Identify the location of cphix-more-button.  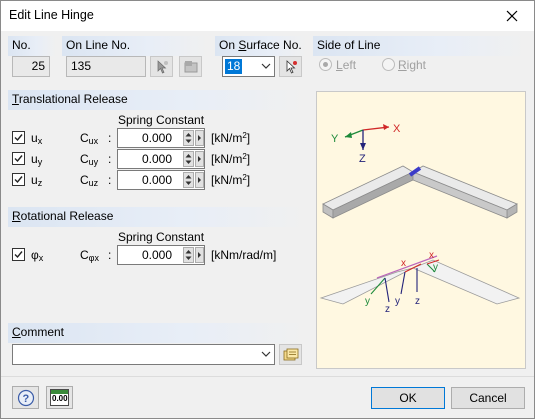
(199, 255).